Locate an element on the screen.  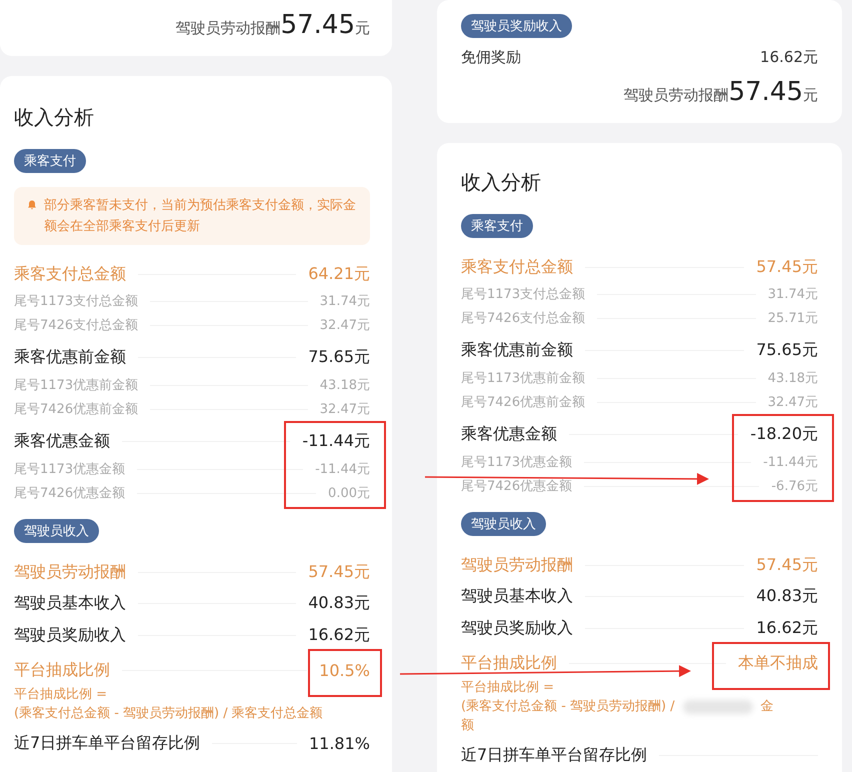
row-value: 0.00元 is located at coordinates (349, 493).